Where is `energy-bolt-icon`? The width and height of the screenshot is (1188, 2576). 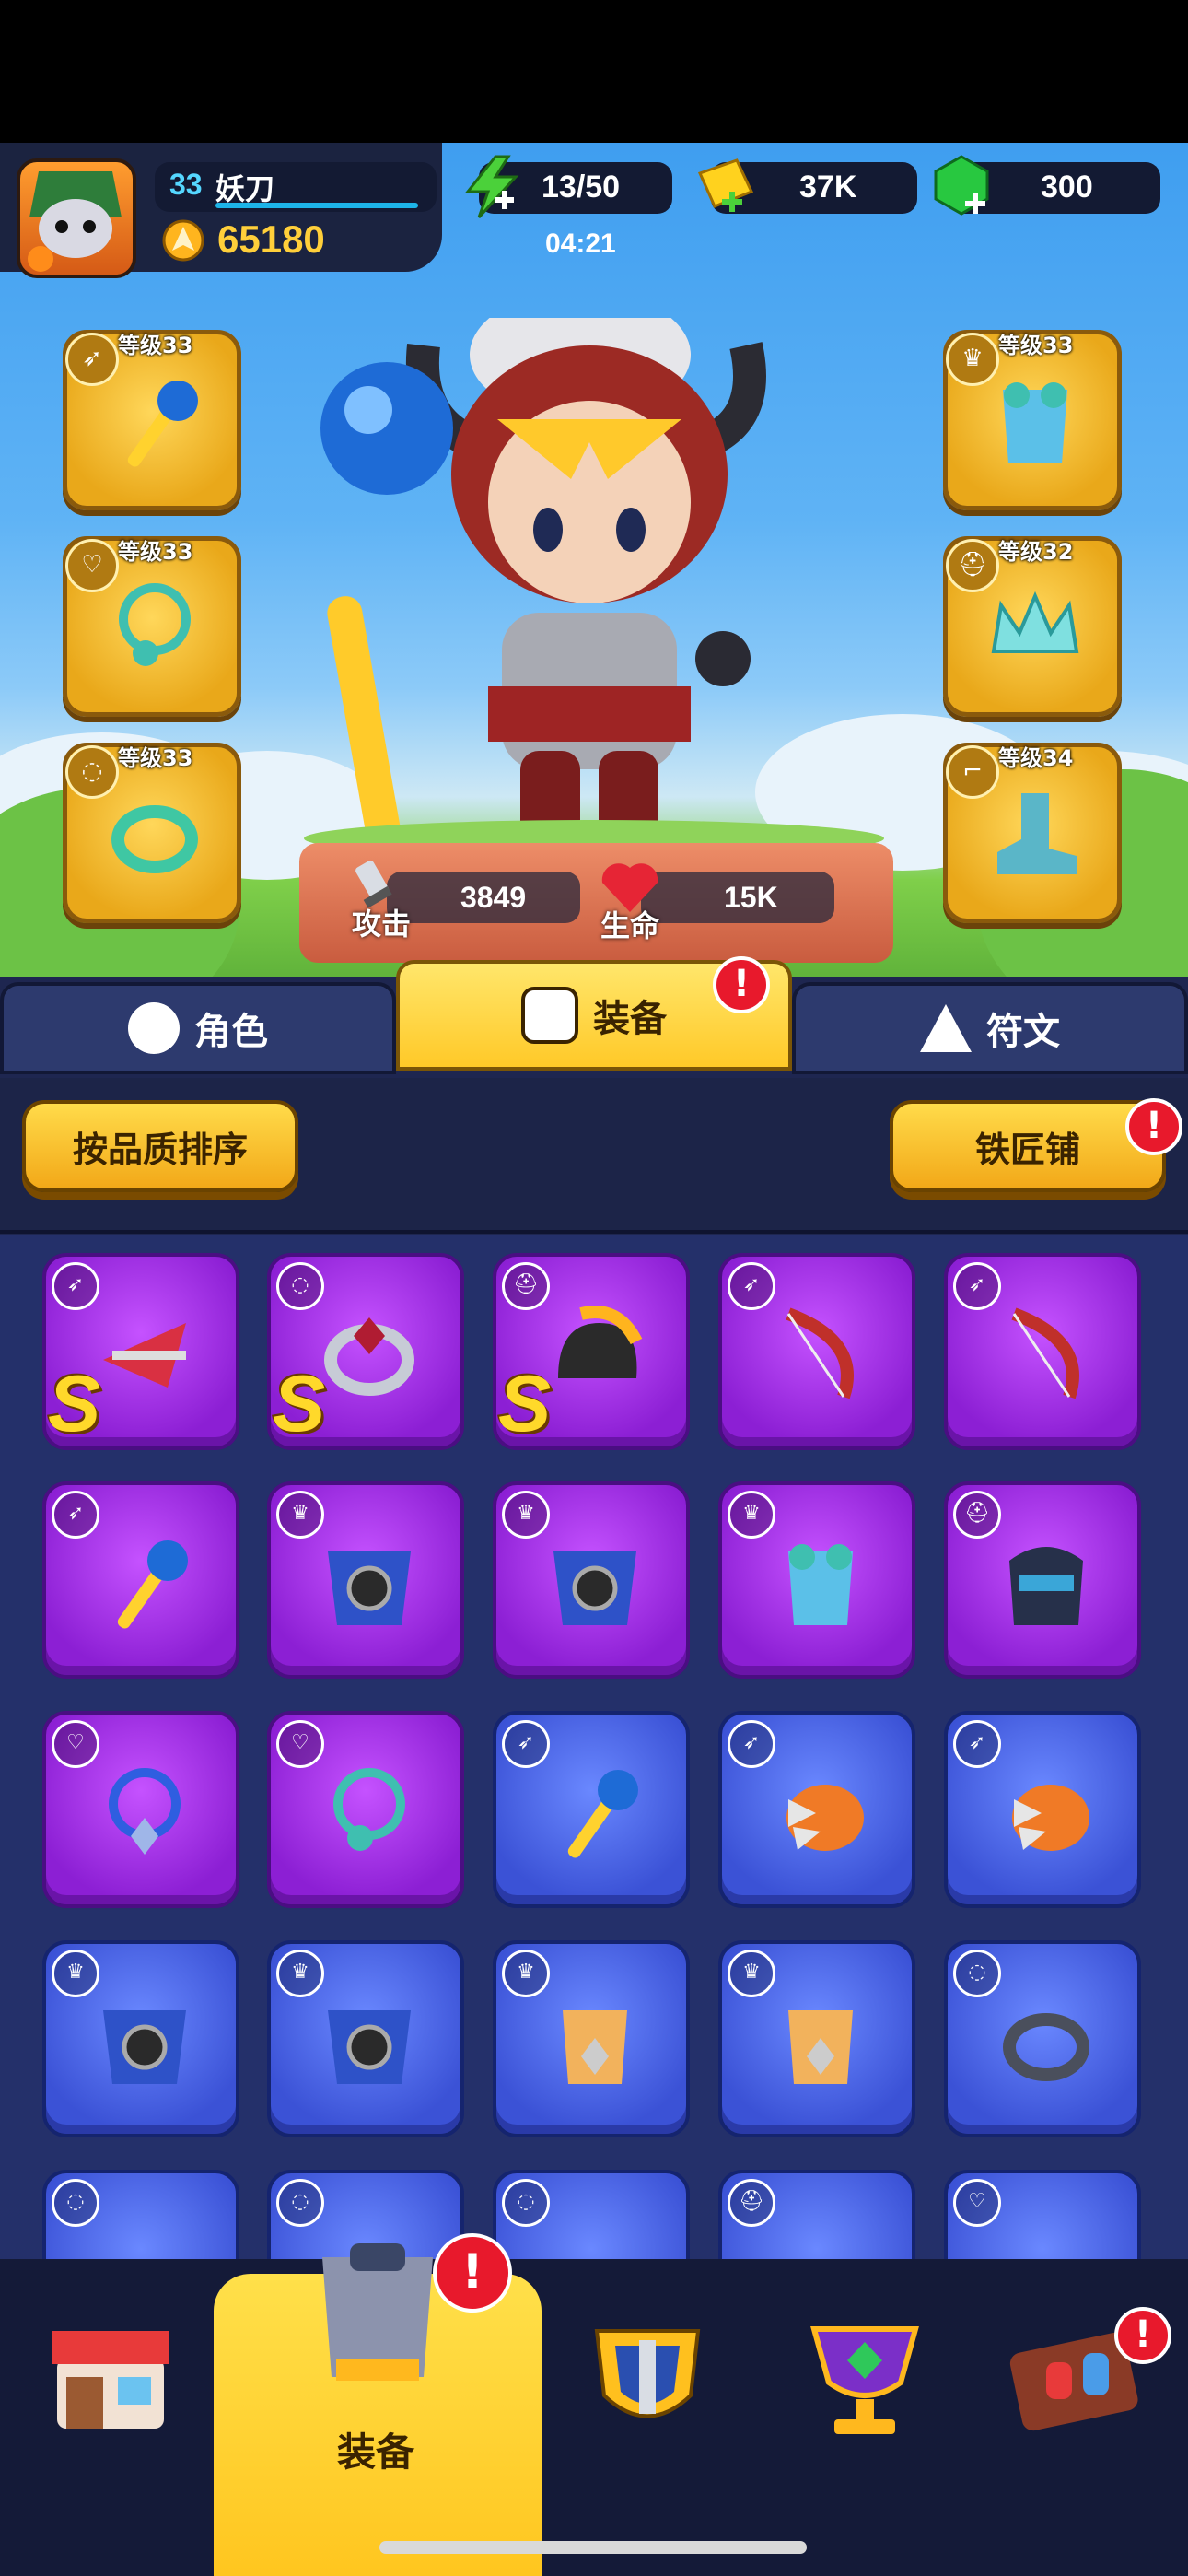 energy-bolt-icon is located at coordinates (491, 187).